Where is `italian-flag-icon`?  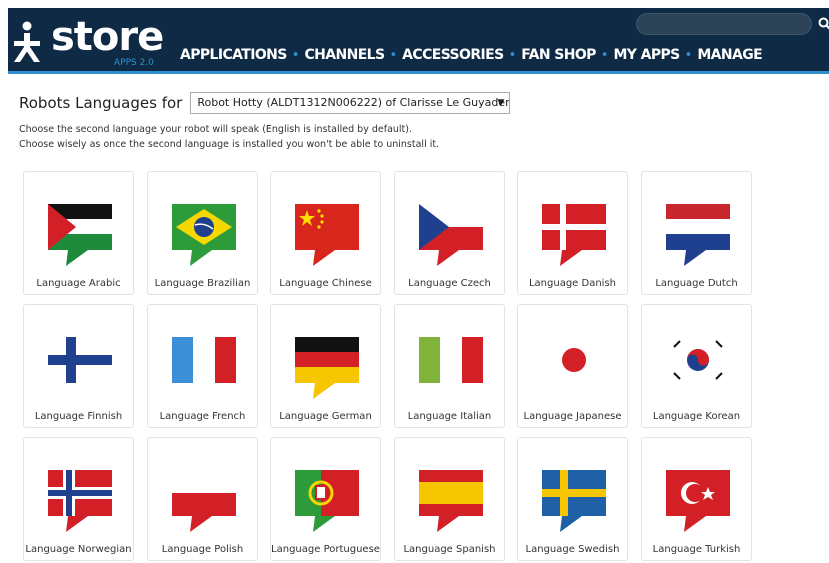 italian-flag-icon is located at coordinates (451, 368).